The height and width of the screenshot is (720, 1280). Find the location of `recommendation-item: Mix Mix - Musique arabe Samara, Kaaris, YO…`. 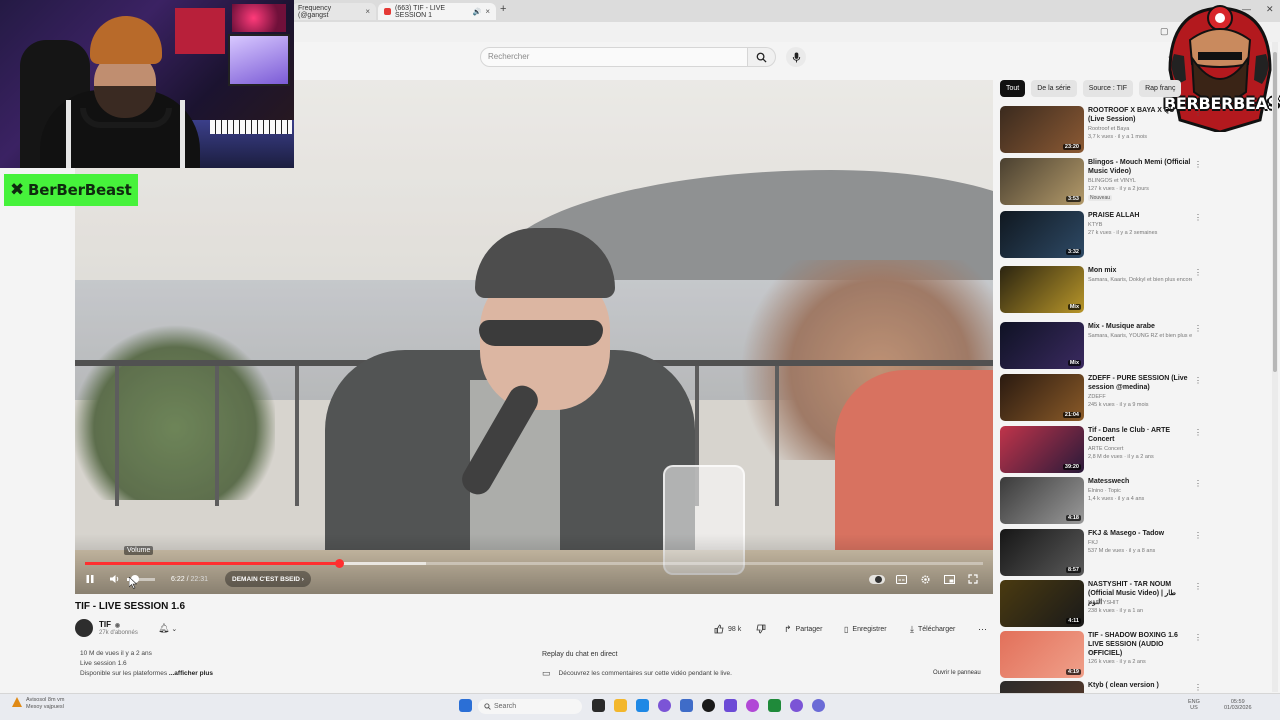

recommendation-item: Mix Mix - Musique arabe Samara, Kaaris, YO… is located at coordinates (1101, 347).